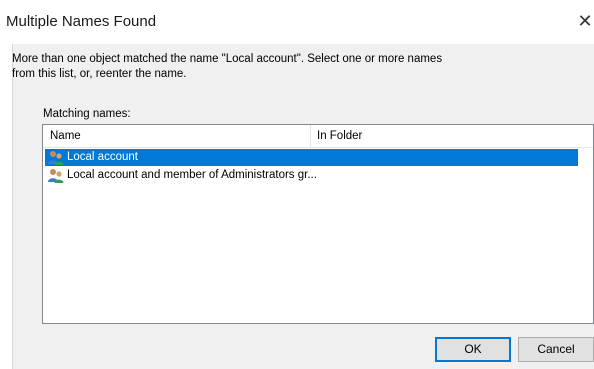  Describe the element at coordinates (81, 21) in the screenshot. I see `dialog-title: Multiple Names Found` at that location.